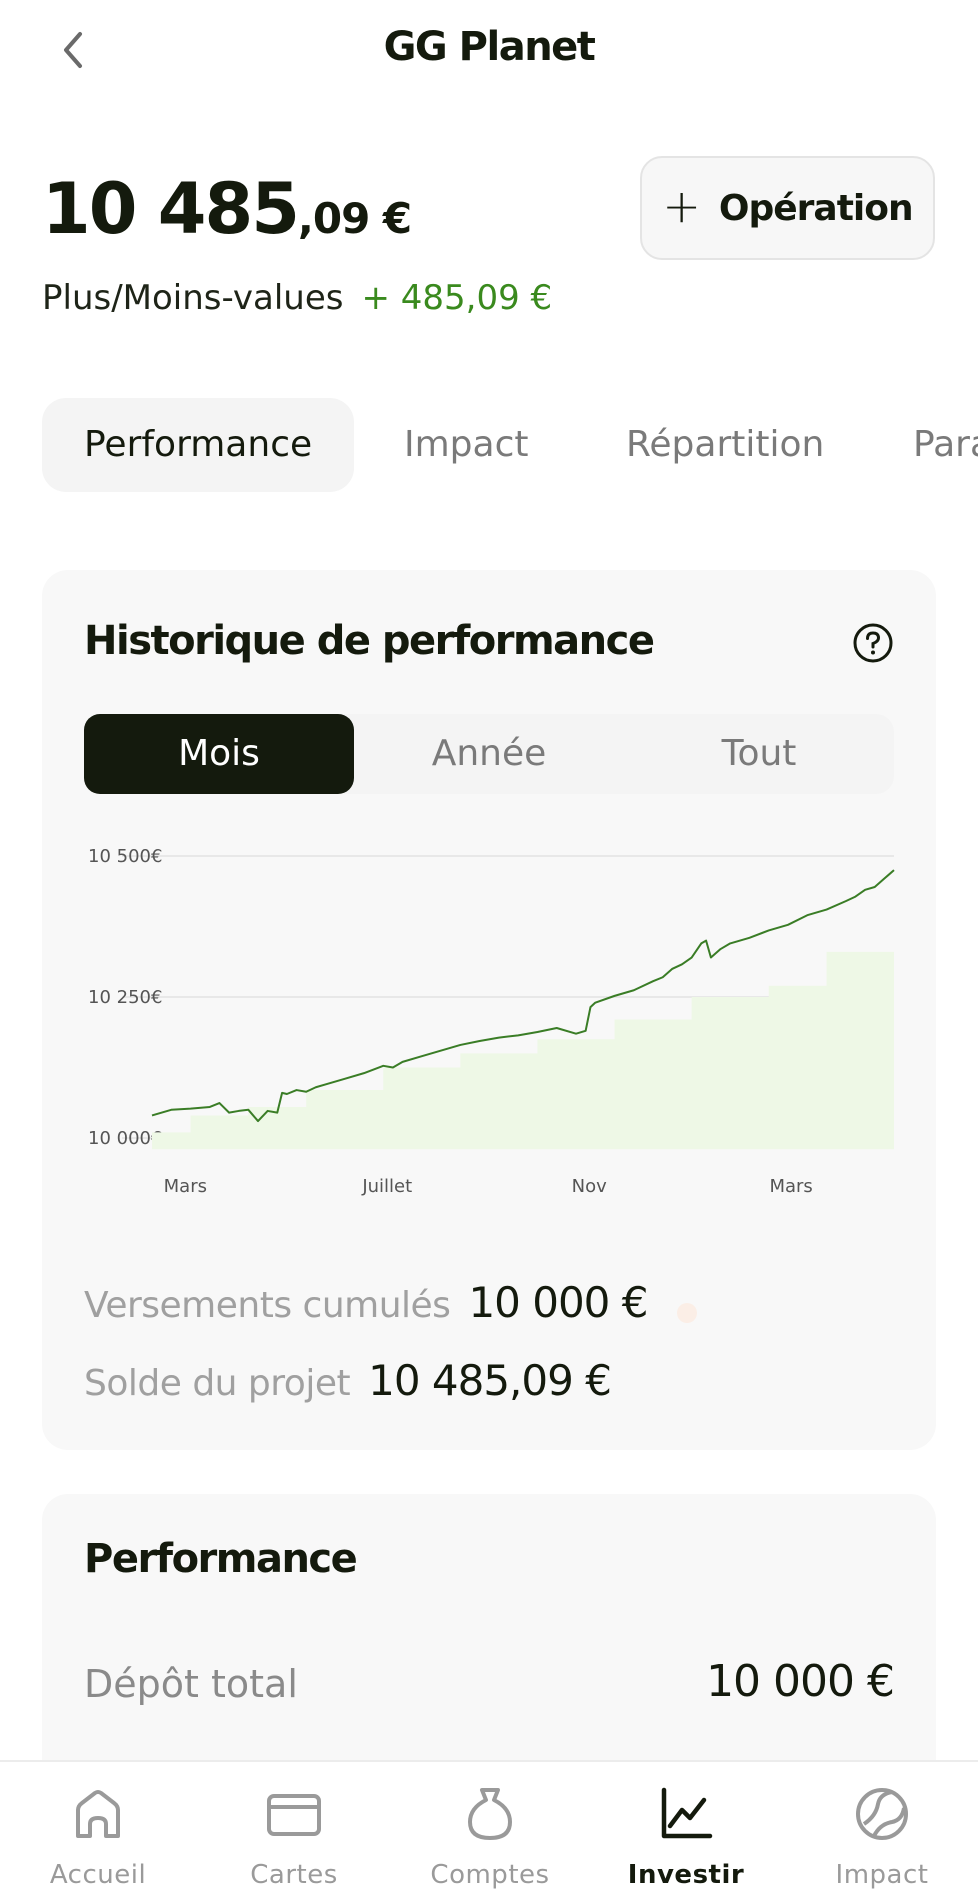  I want to click on nav-accueil: Accueil, so click(98, 1833).